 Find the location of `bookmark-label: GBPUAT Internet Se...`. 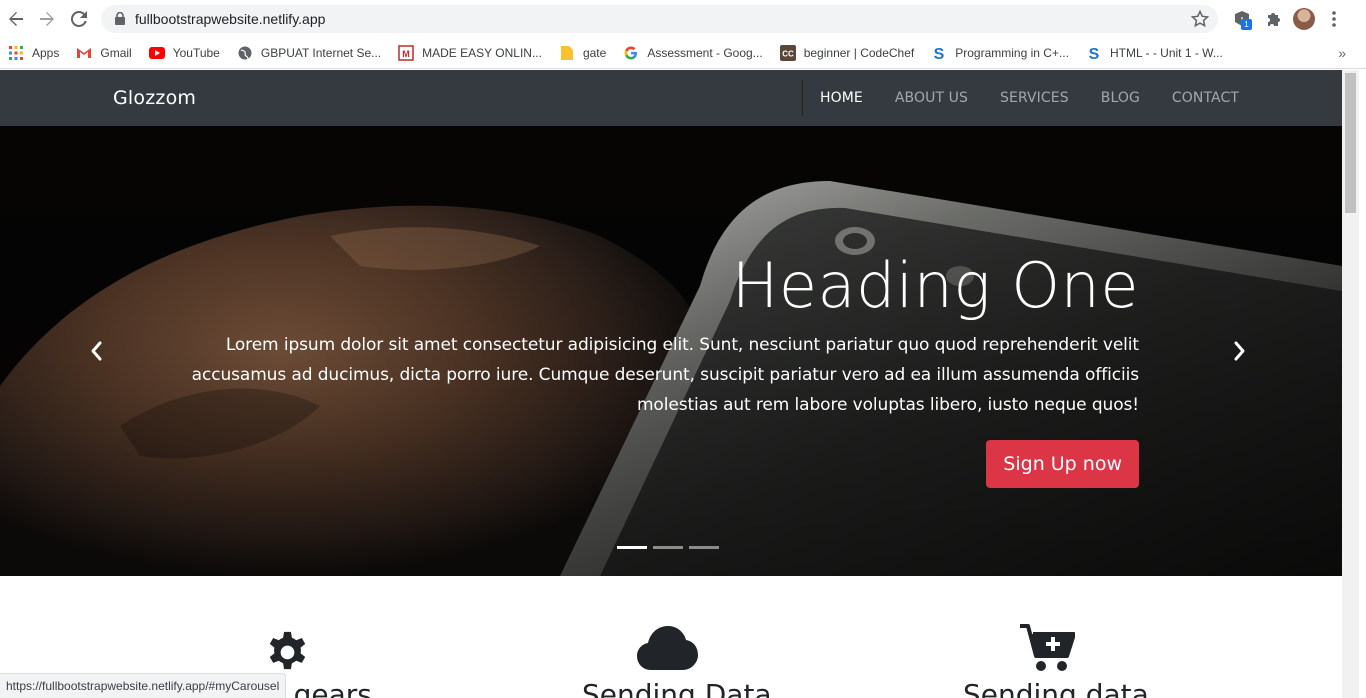

bookmark-label: GBPUAT Internet Se... is located at coordinates (321, 53).